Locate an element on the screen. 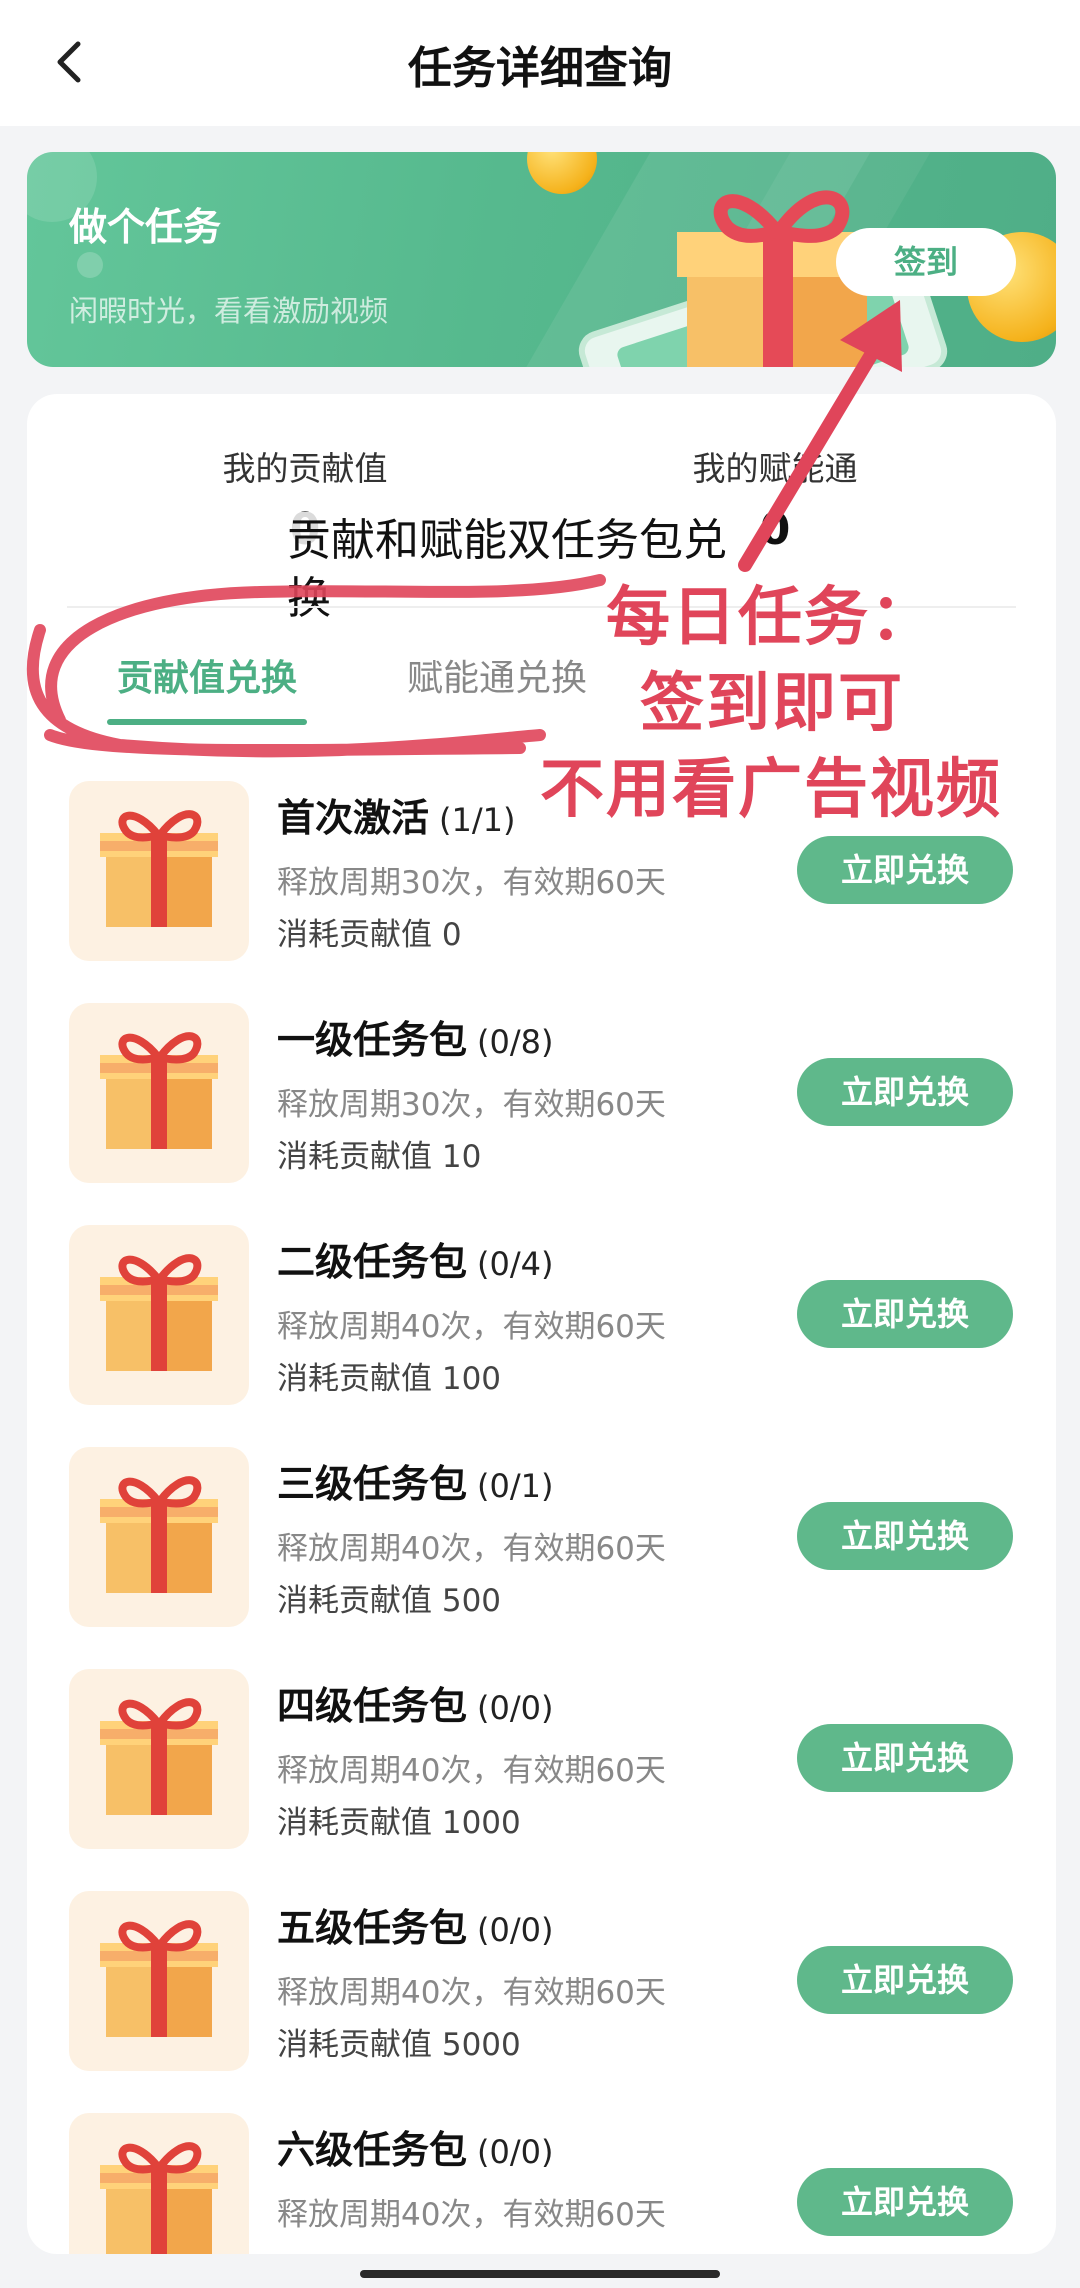 This screenshot has width=1080, height=2288. annotation-line: 签到即可 is located at coordinates (772, 704).